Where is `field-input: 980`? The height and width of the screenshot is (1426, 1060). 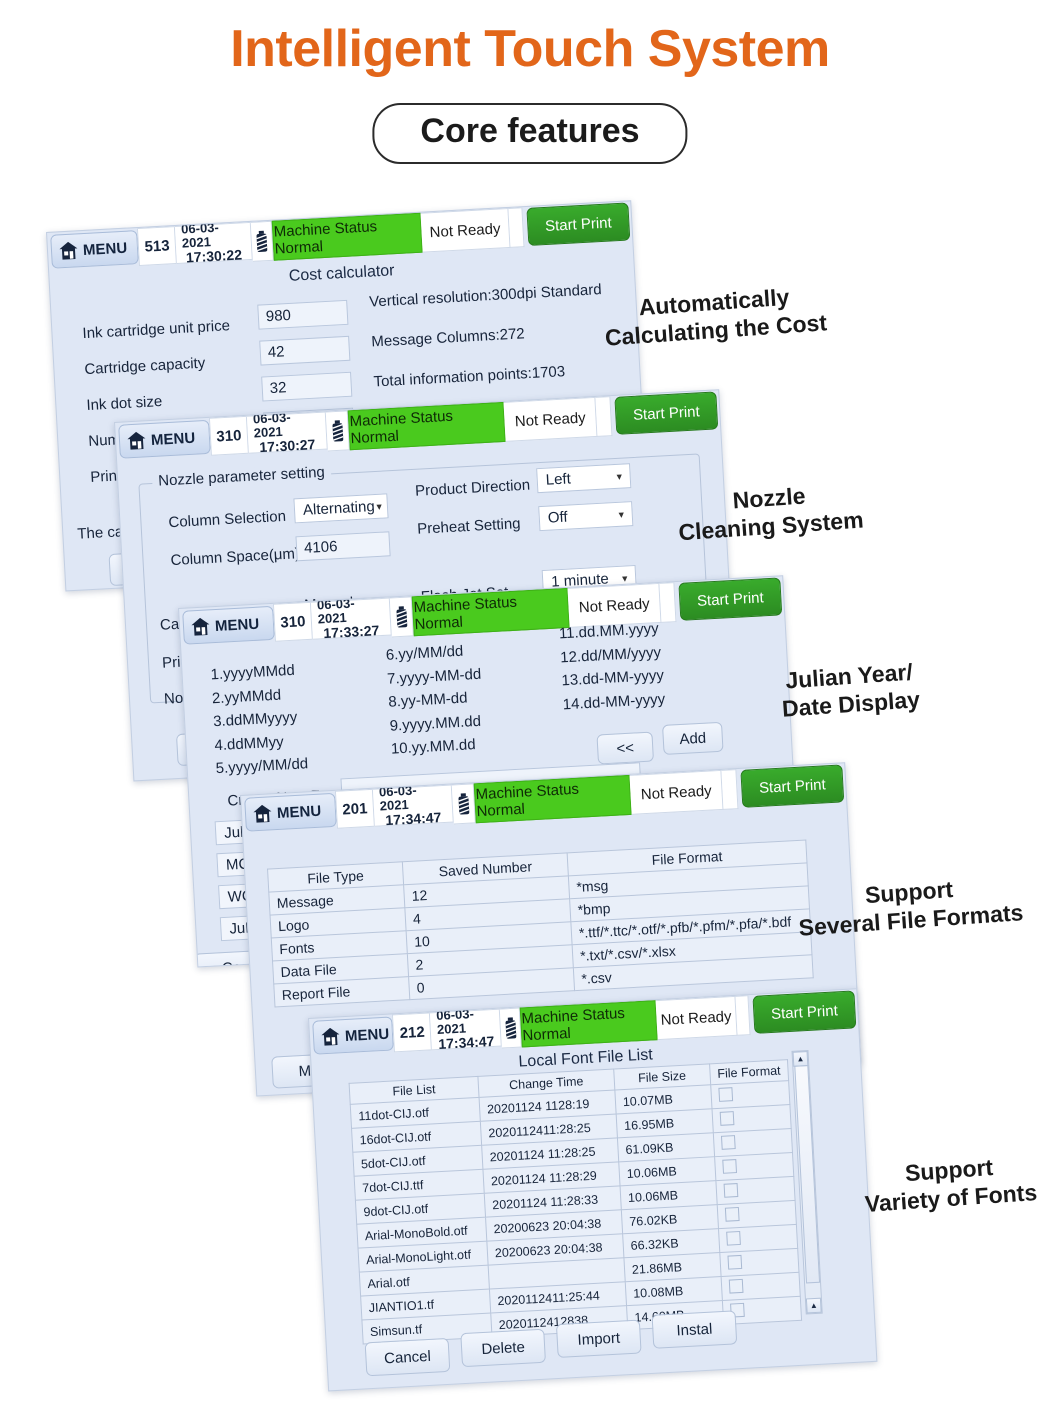
field-input: 980 is located at coordinates (303, 314).